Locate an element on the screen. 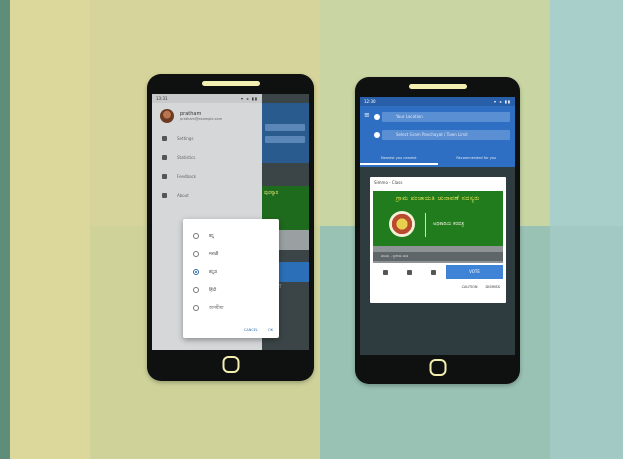 The image size is (623, 459). tab-recommended: Recommended for you is located at coordinates (477, 158).